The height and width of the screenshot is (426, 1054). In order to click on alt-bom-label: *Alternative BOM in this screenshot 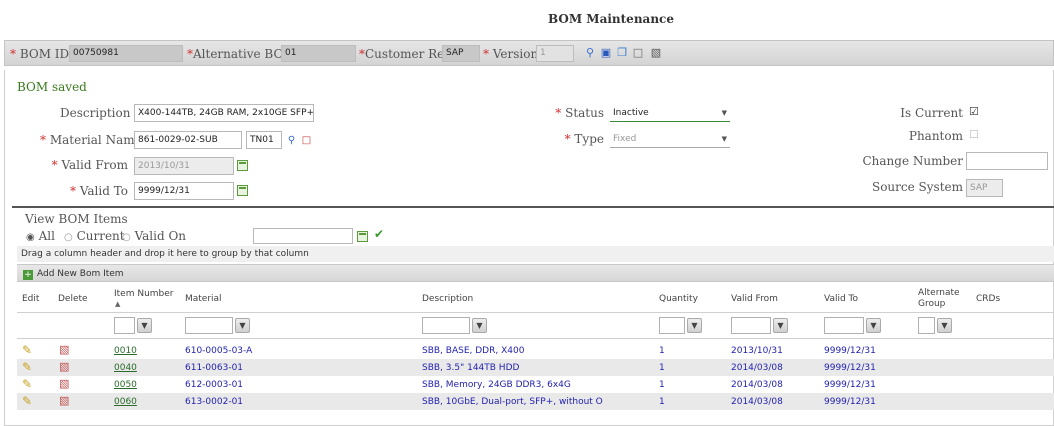, I will do `click(241, 54)`.